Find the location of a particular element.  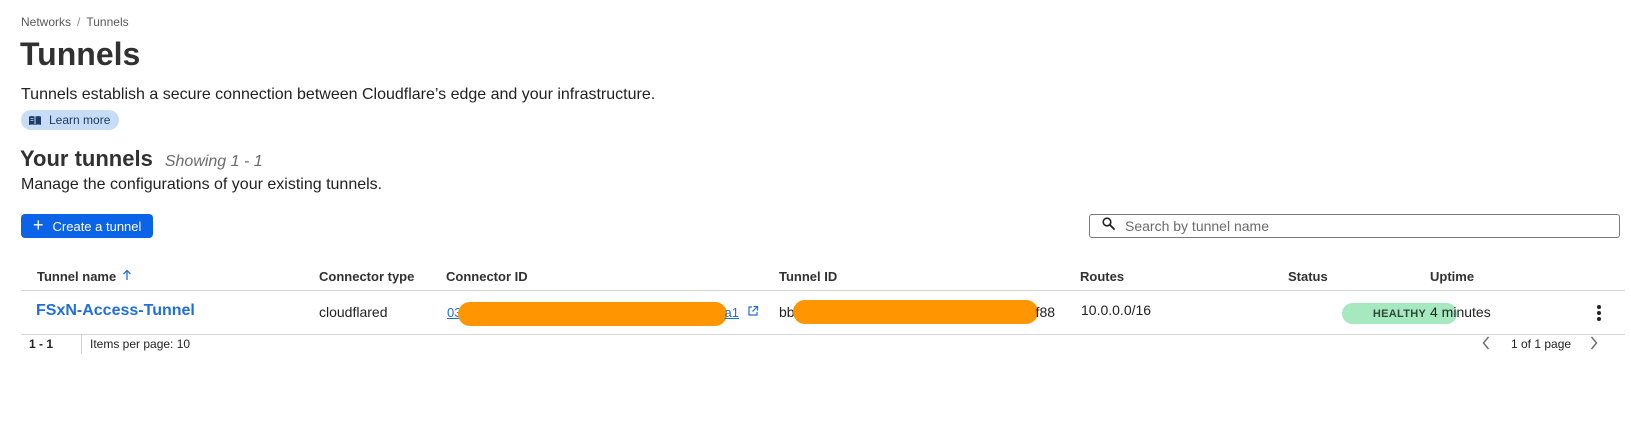

search-input is located at coordinates (1360, 226).